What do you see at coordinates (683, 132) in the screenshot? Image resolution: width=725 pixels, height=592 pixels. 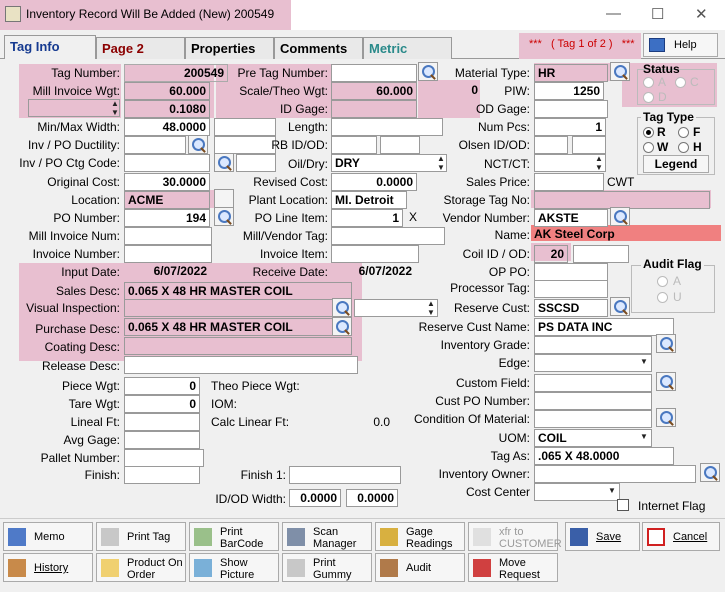 I see `tag-type-radio-f` at bounding box center [683, 132].